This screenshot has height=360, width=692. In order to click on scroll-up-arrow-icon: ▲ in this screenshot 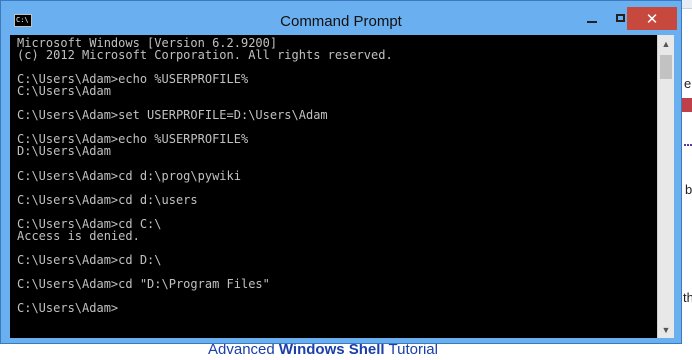, I will do `click(666, 43)`.